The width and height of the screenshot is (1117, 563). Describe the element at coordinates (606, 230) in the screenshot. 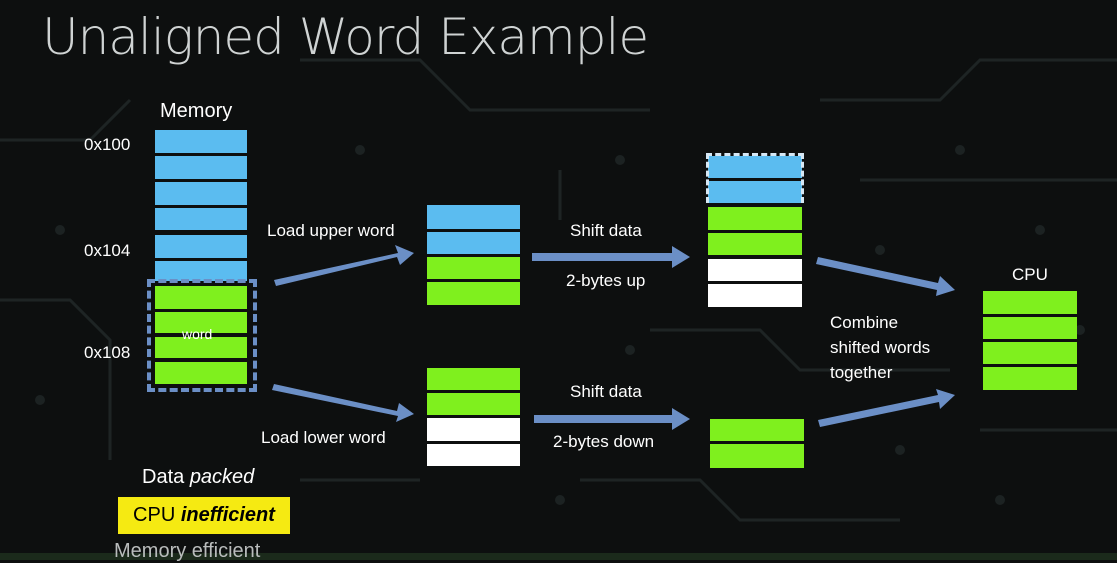

I see `shift-up-label-1: Shift data` at that location.